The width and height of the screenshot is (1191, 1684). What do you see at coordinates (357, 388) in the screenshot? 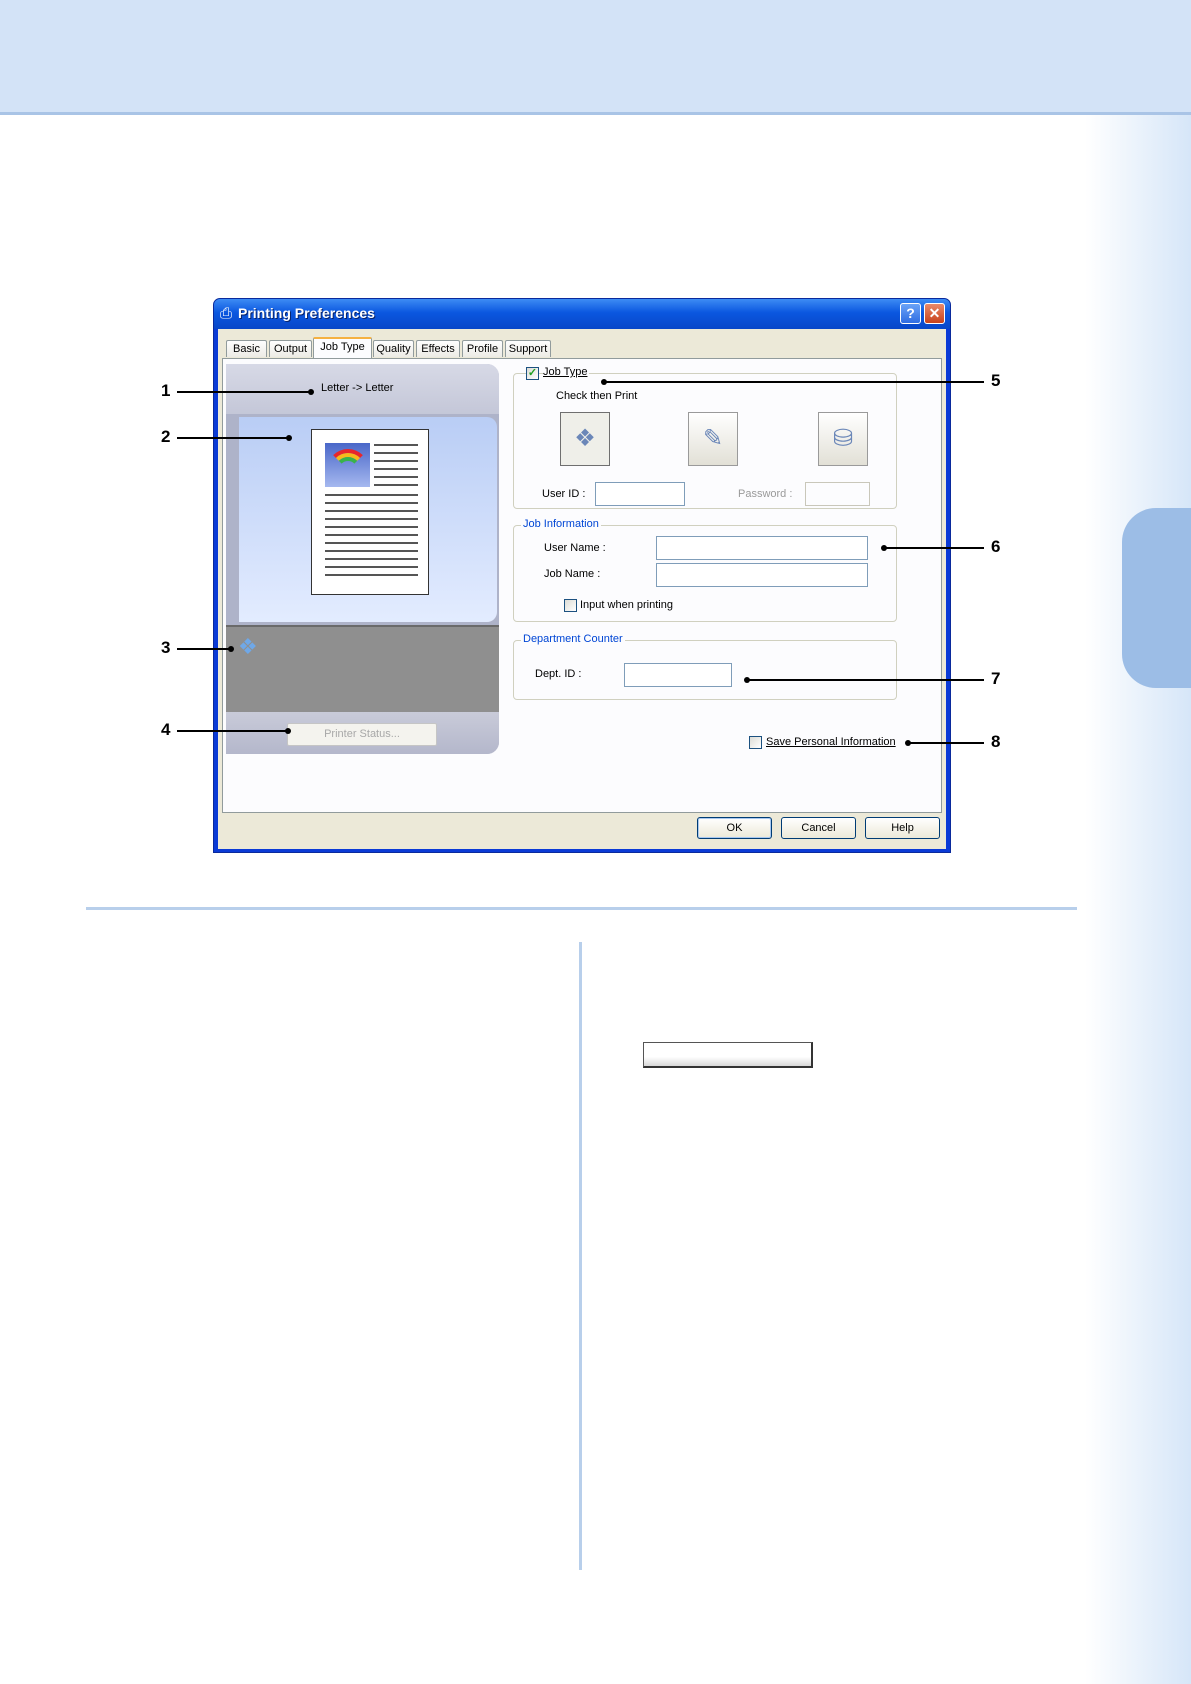
I see `paper-size-text: Letter -> Letter` at bounding box center [357, 388].